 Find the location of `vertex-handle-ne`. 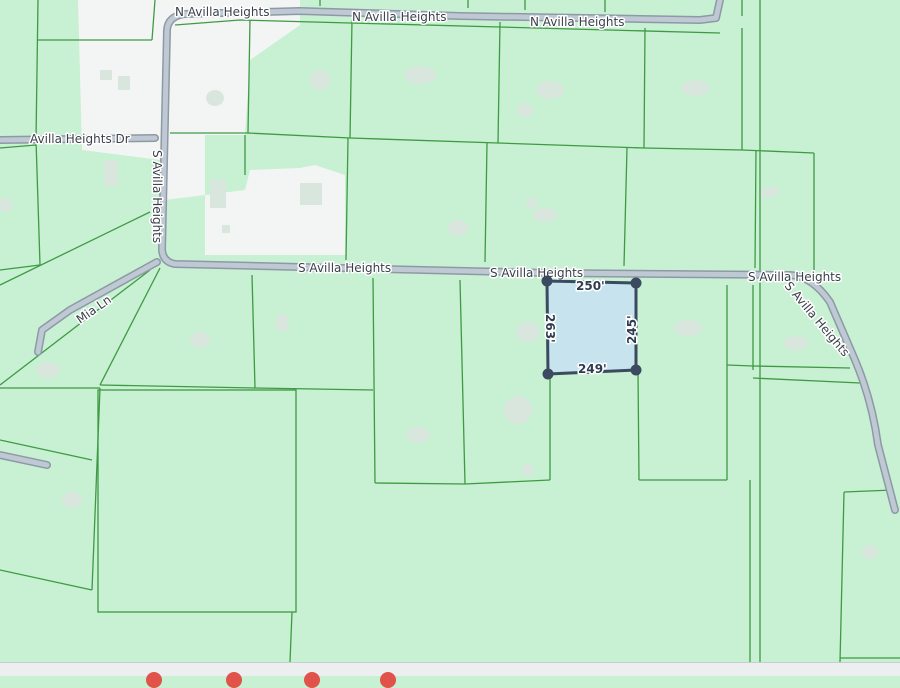

vertex-handle-ne is located at coordinates (636, 283).